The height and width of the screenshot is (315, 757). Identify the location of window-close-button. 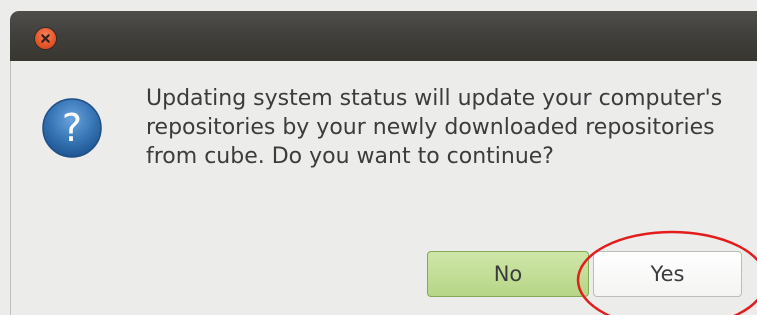
(45, 38).